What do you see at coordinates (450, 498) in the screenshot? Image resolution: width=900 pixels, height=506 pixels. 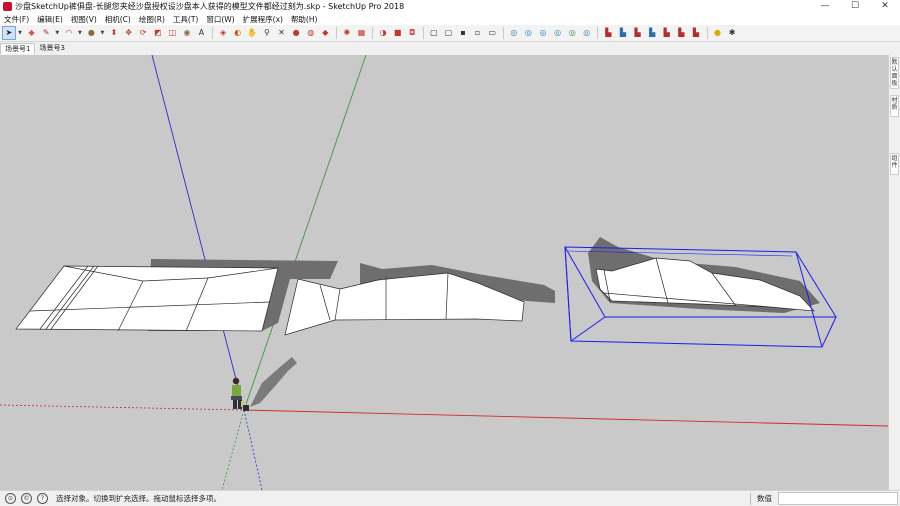 I see `status-bar: ⊙ © ? 选择对象。切换到扩充选择。拖动鼠标选择多项。 数值` at bounding box center [450, 498].